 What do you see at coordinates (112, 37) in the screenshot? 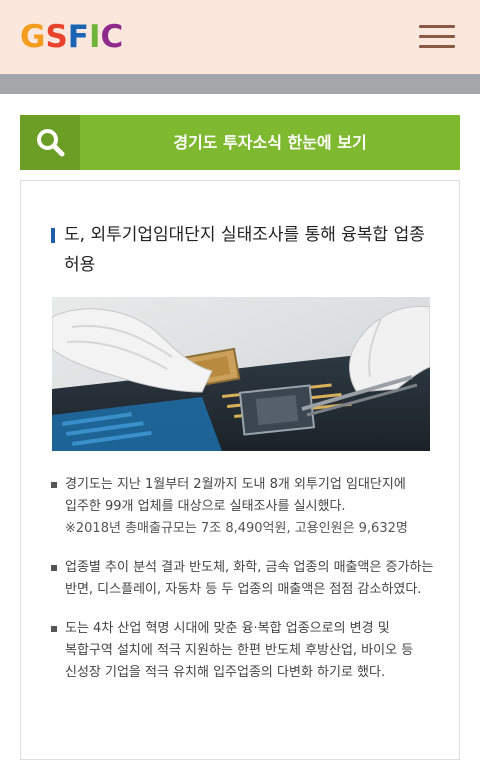
I see `logo-letter-c: C` at bounding box center [112, 37].